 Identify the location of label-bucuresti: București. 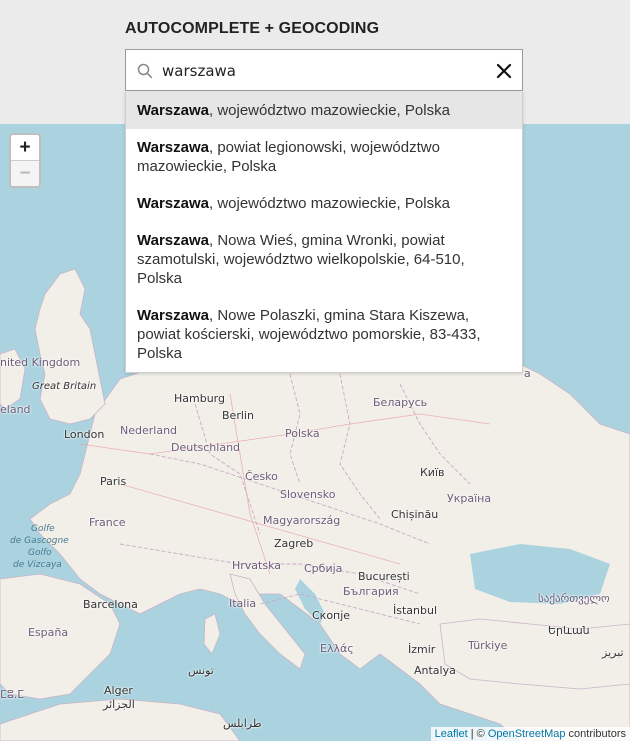
(384, 576).